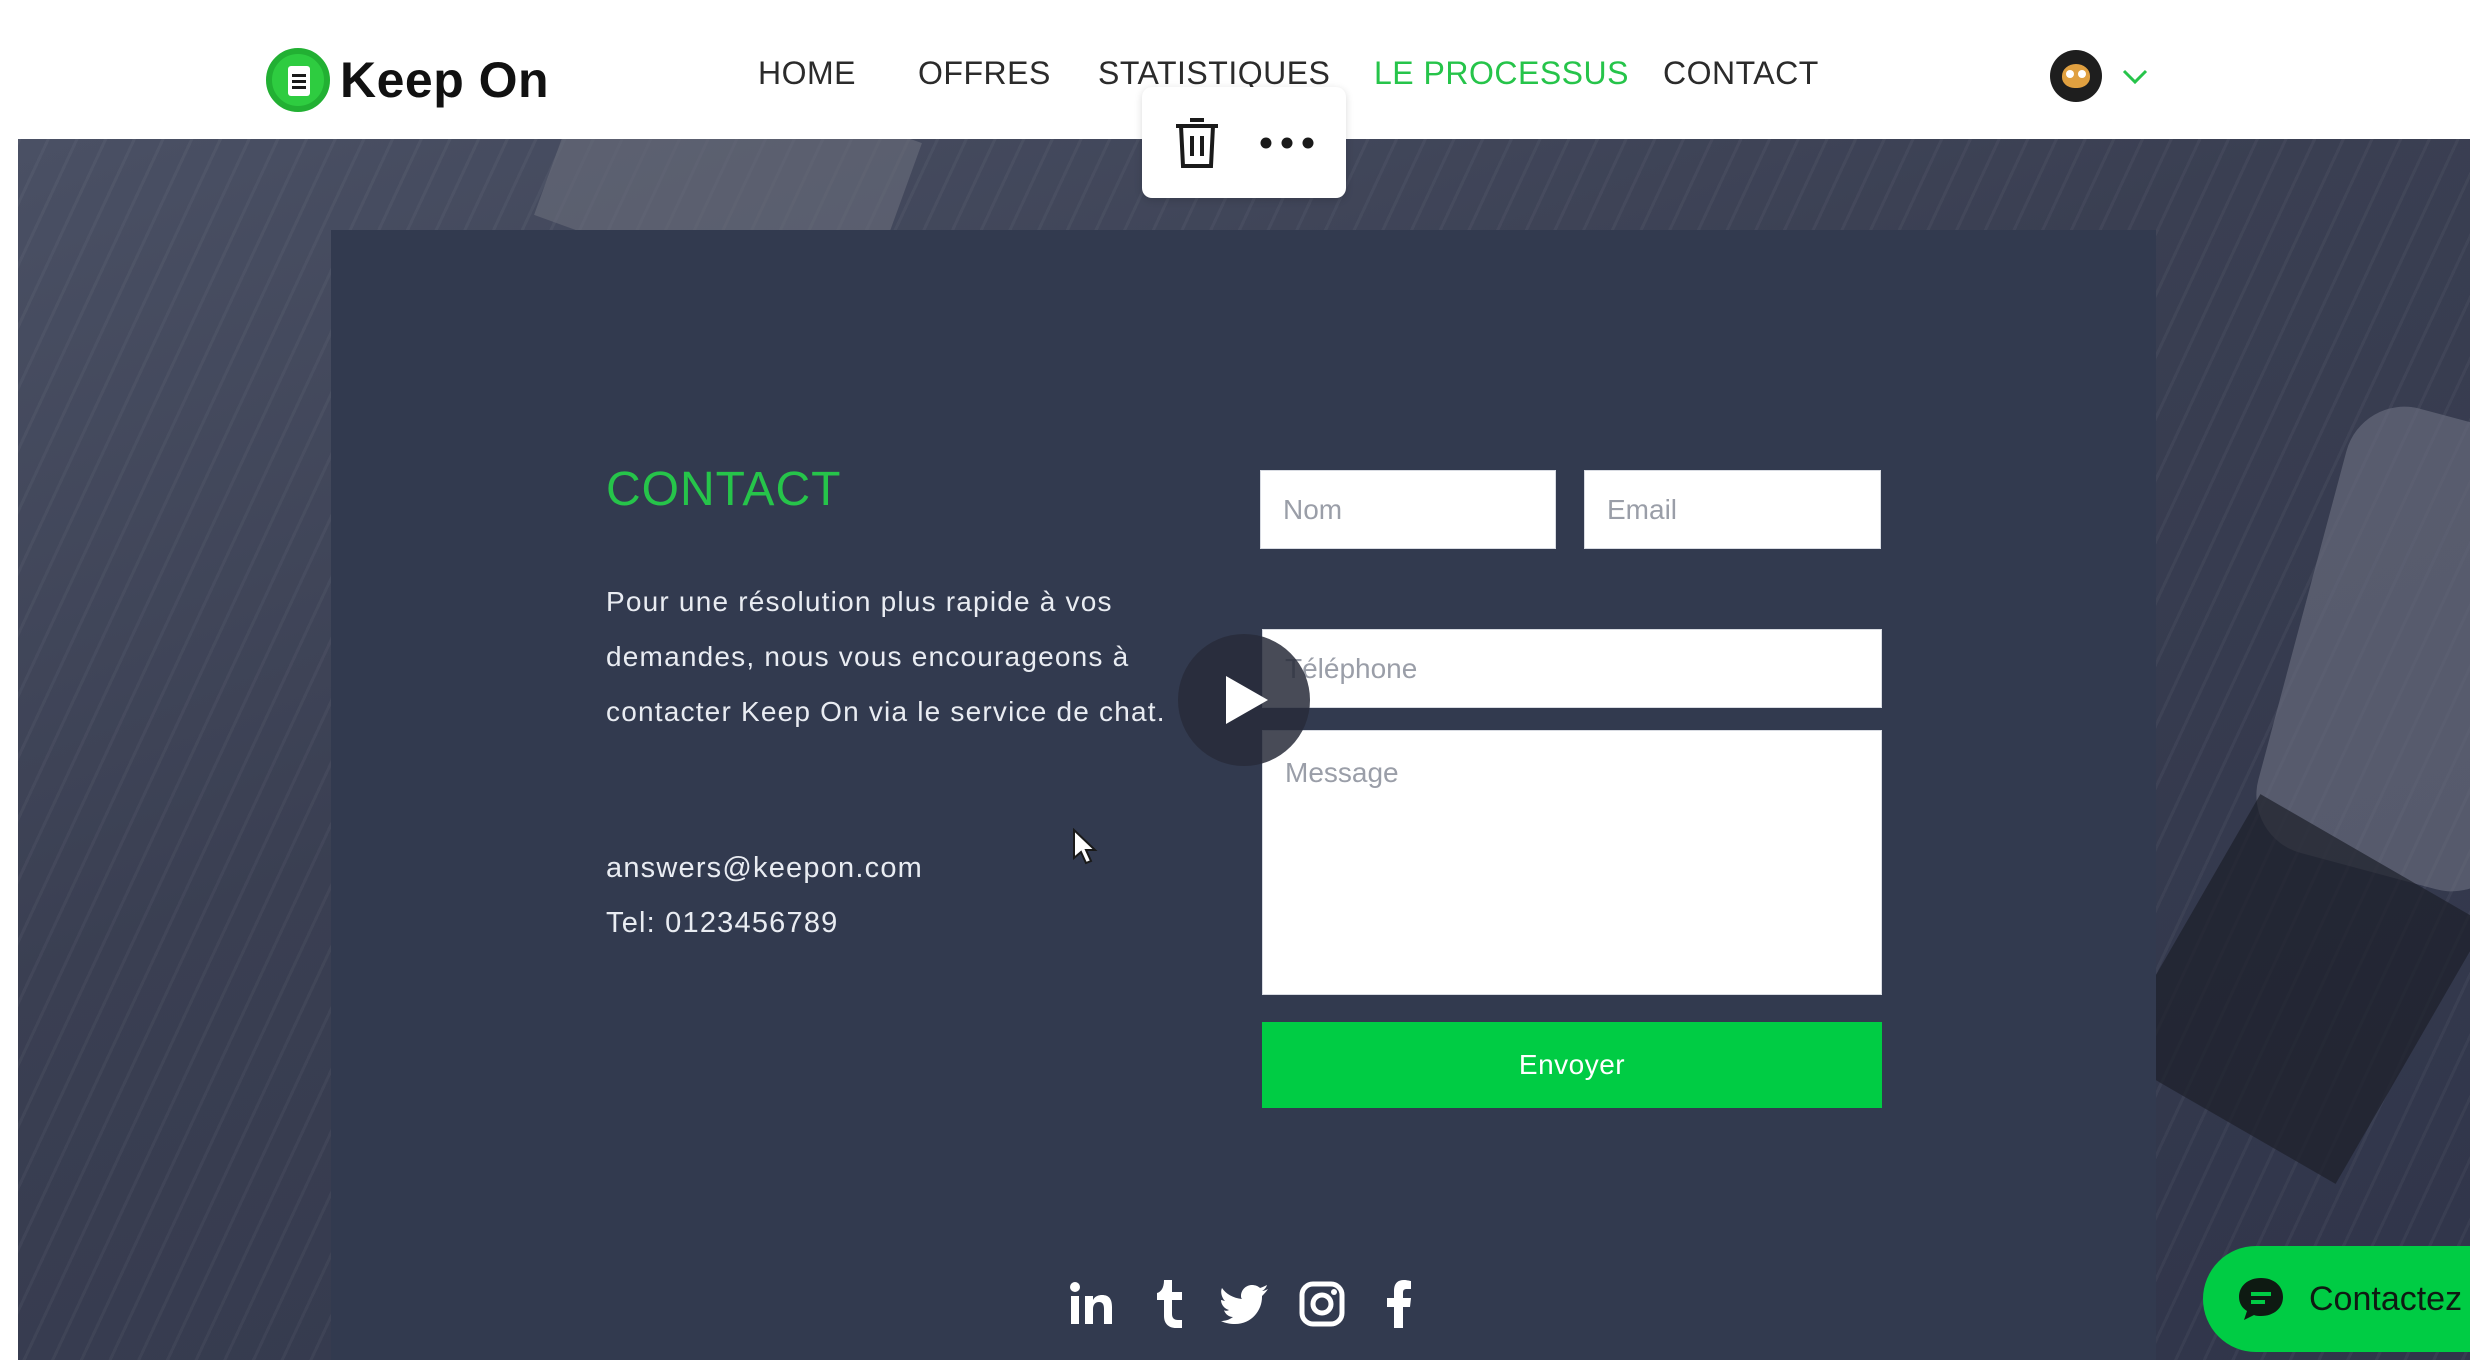 This screenshot has width=2470, height=1360. I want to click on chevron-down-icon, so click(2135, 77).